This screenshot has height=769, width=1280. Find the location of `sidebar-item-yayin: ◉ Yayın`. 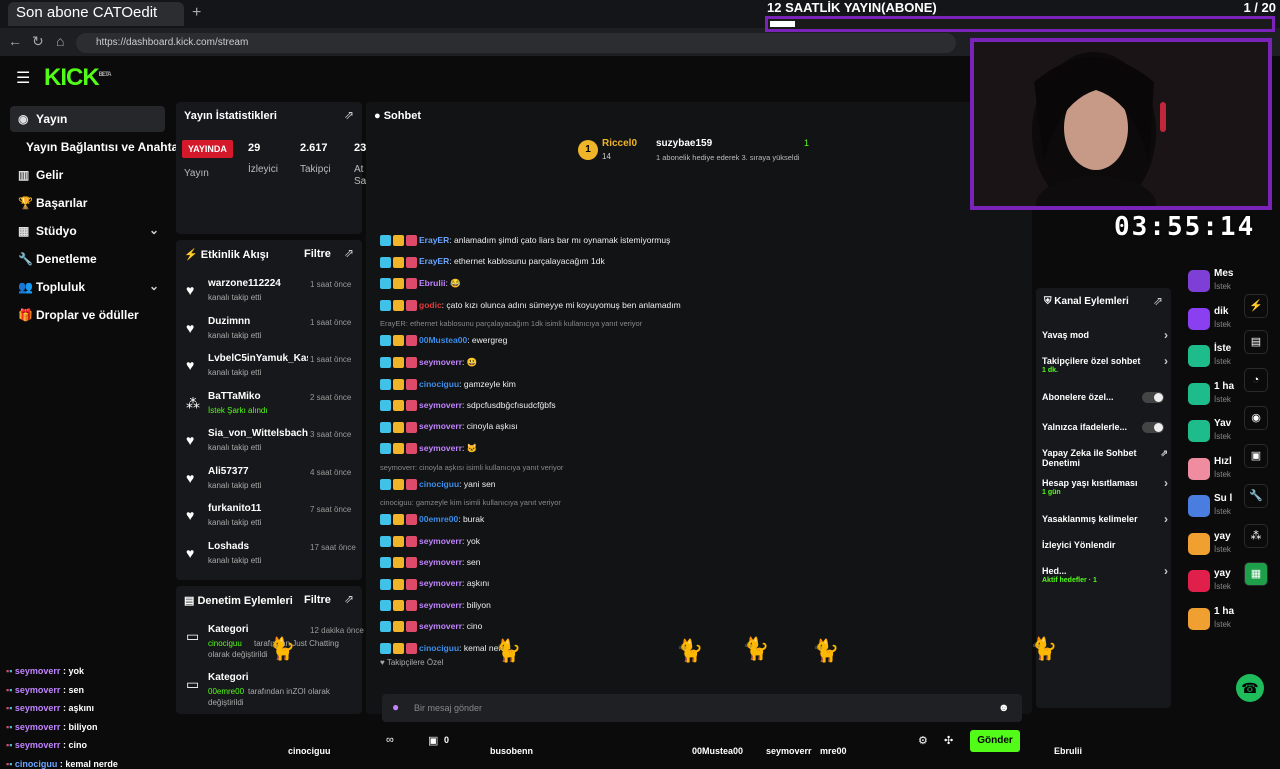

sidebar-item-yayin: ◉ Yayın is located at coordinates (87, 119).